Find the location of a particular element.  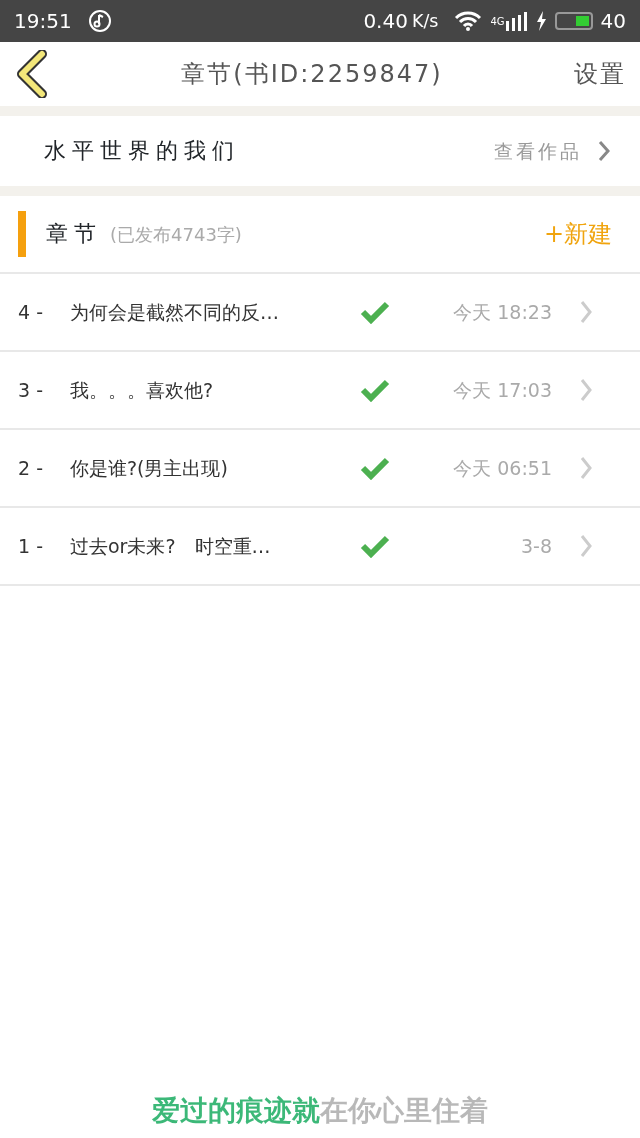

chapter-time: 3-8 is located at coordinates (536, 546).